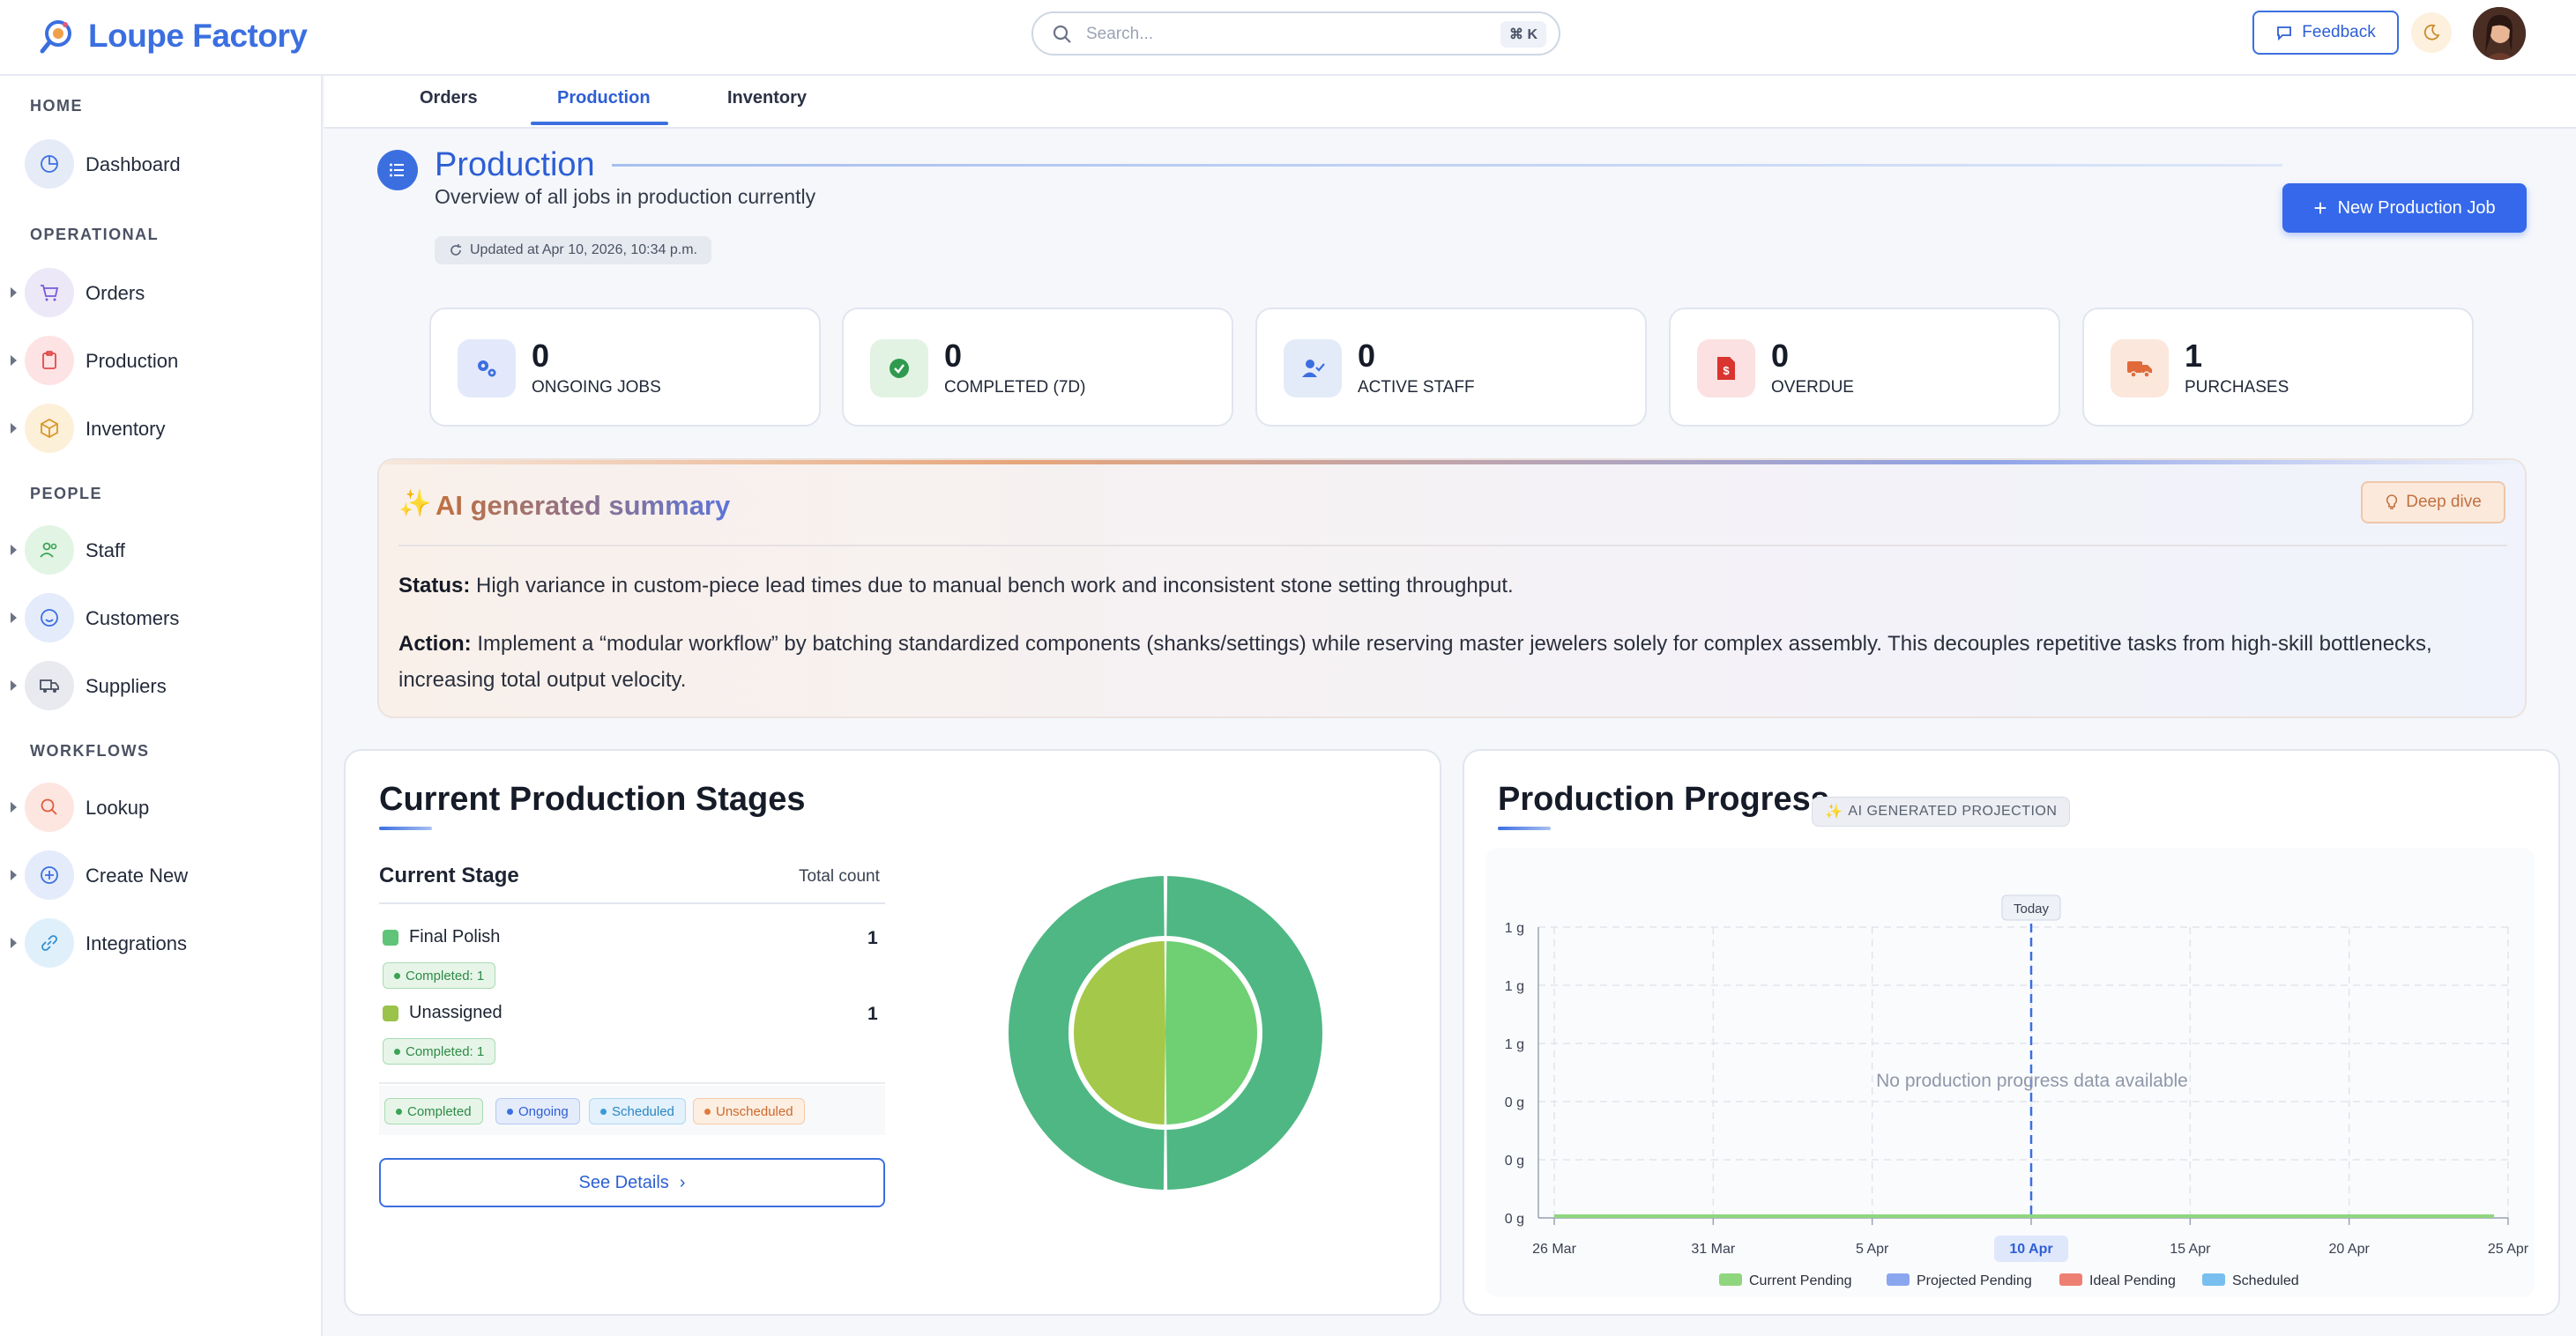  What do you see at coordinates (161, 428) in the screenshot?
I see `sidebar-item-inventory: Inventory` at bounding box center [161, 428].